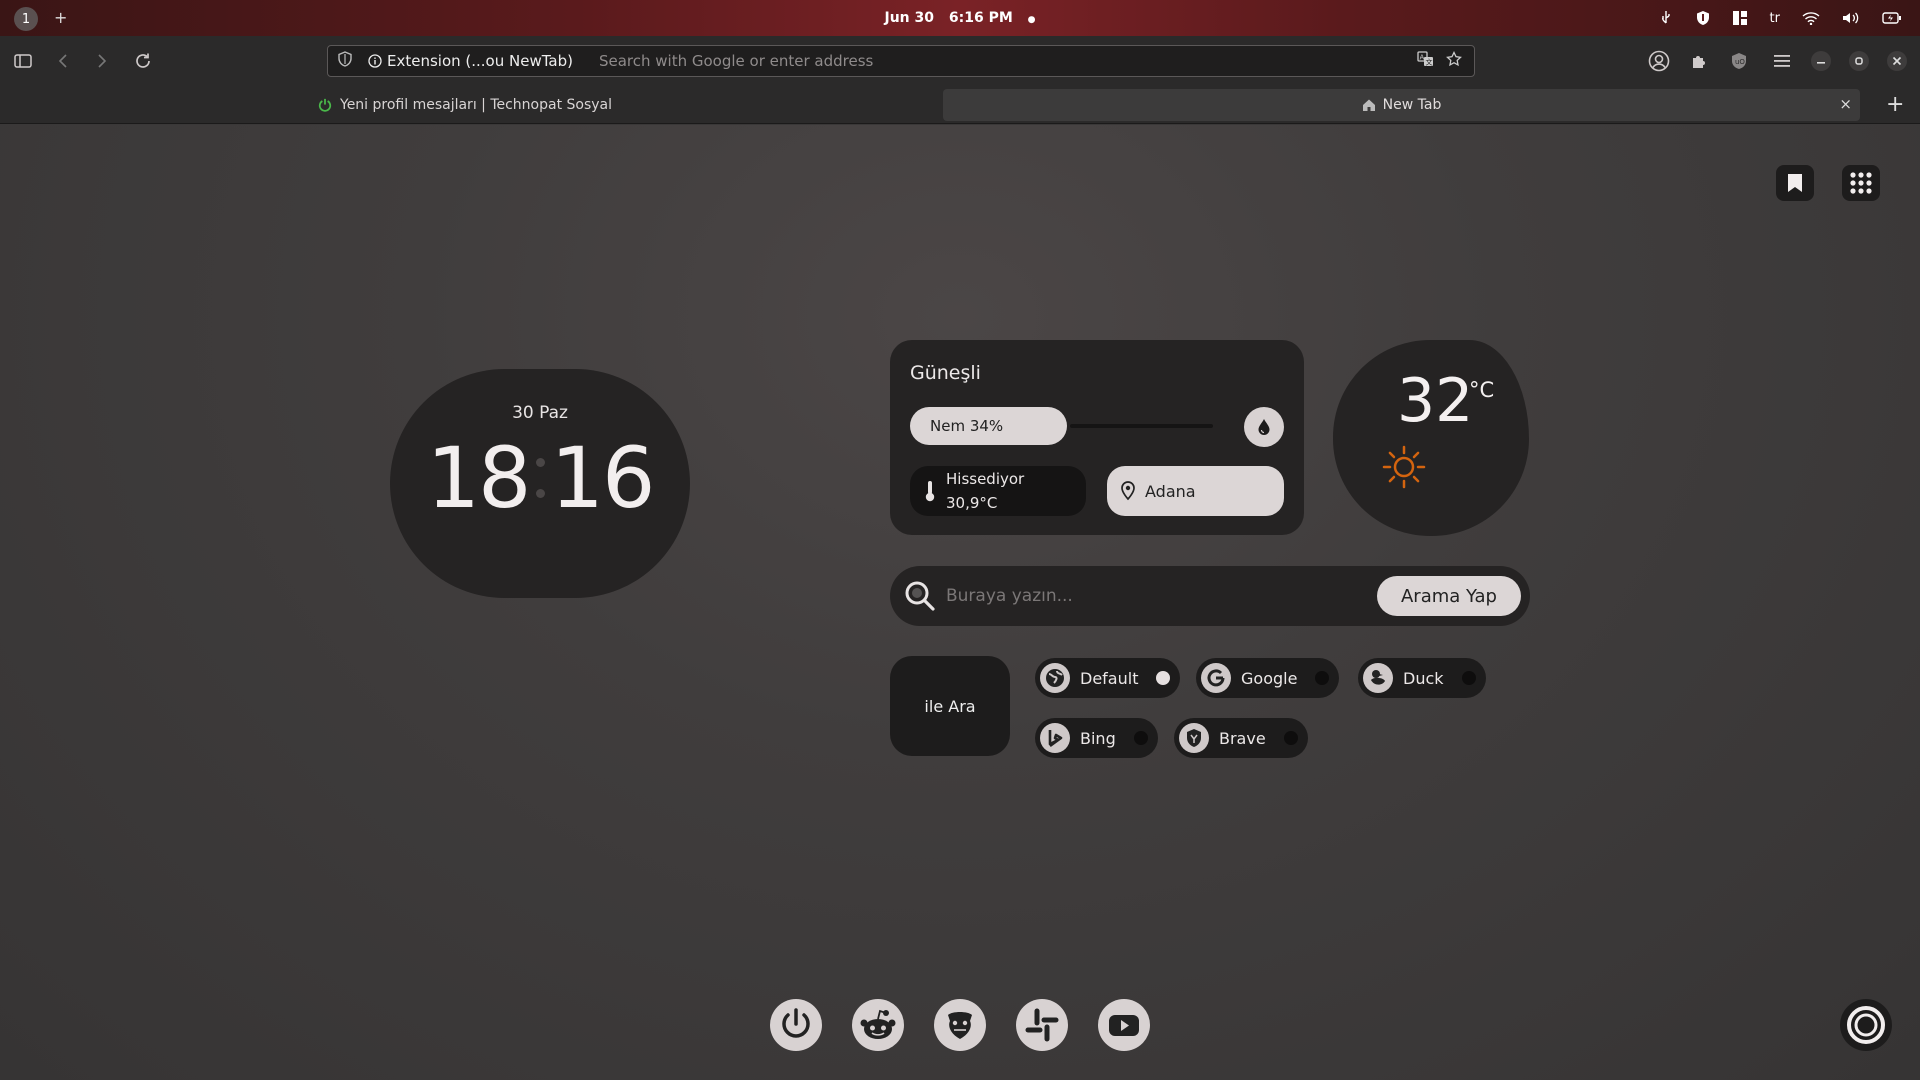 This screenshot has height=1080, width=1920. Describe the element at coordinates (1042, 1025) in the screenshot. I see `dock-slack-shortcut` at that location.